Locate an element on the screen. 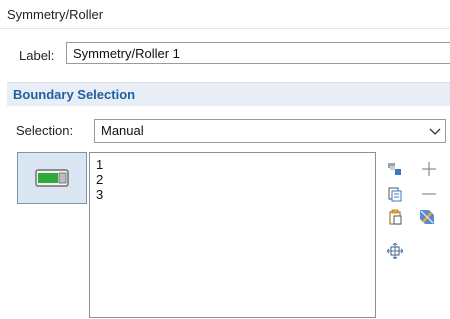 The height and width of the screenshot is (319, 450). title-separator is located at coordinates (225, 28).